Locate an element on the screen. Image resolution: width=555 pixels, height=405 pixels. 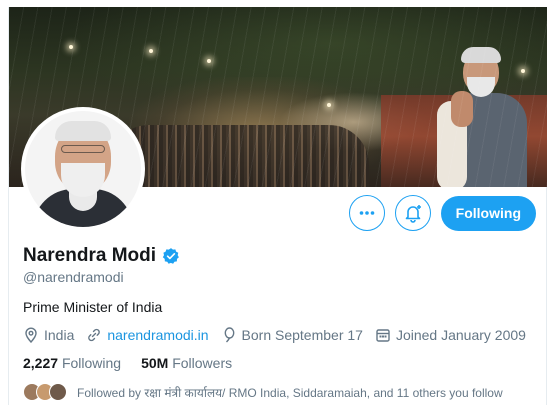
birthday-item: Born September 17 is located at coordinates (292, 335).